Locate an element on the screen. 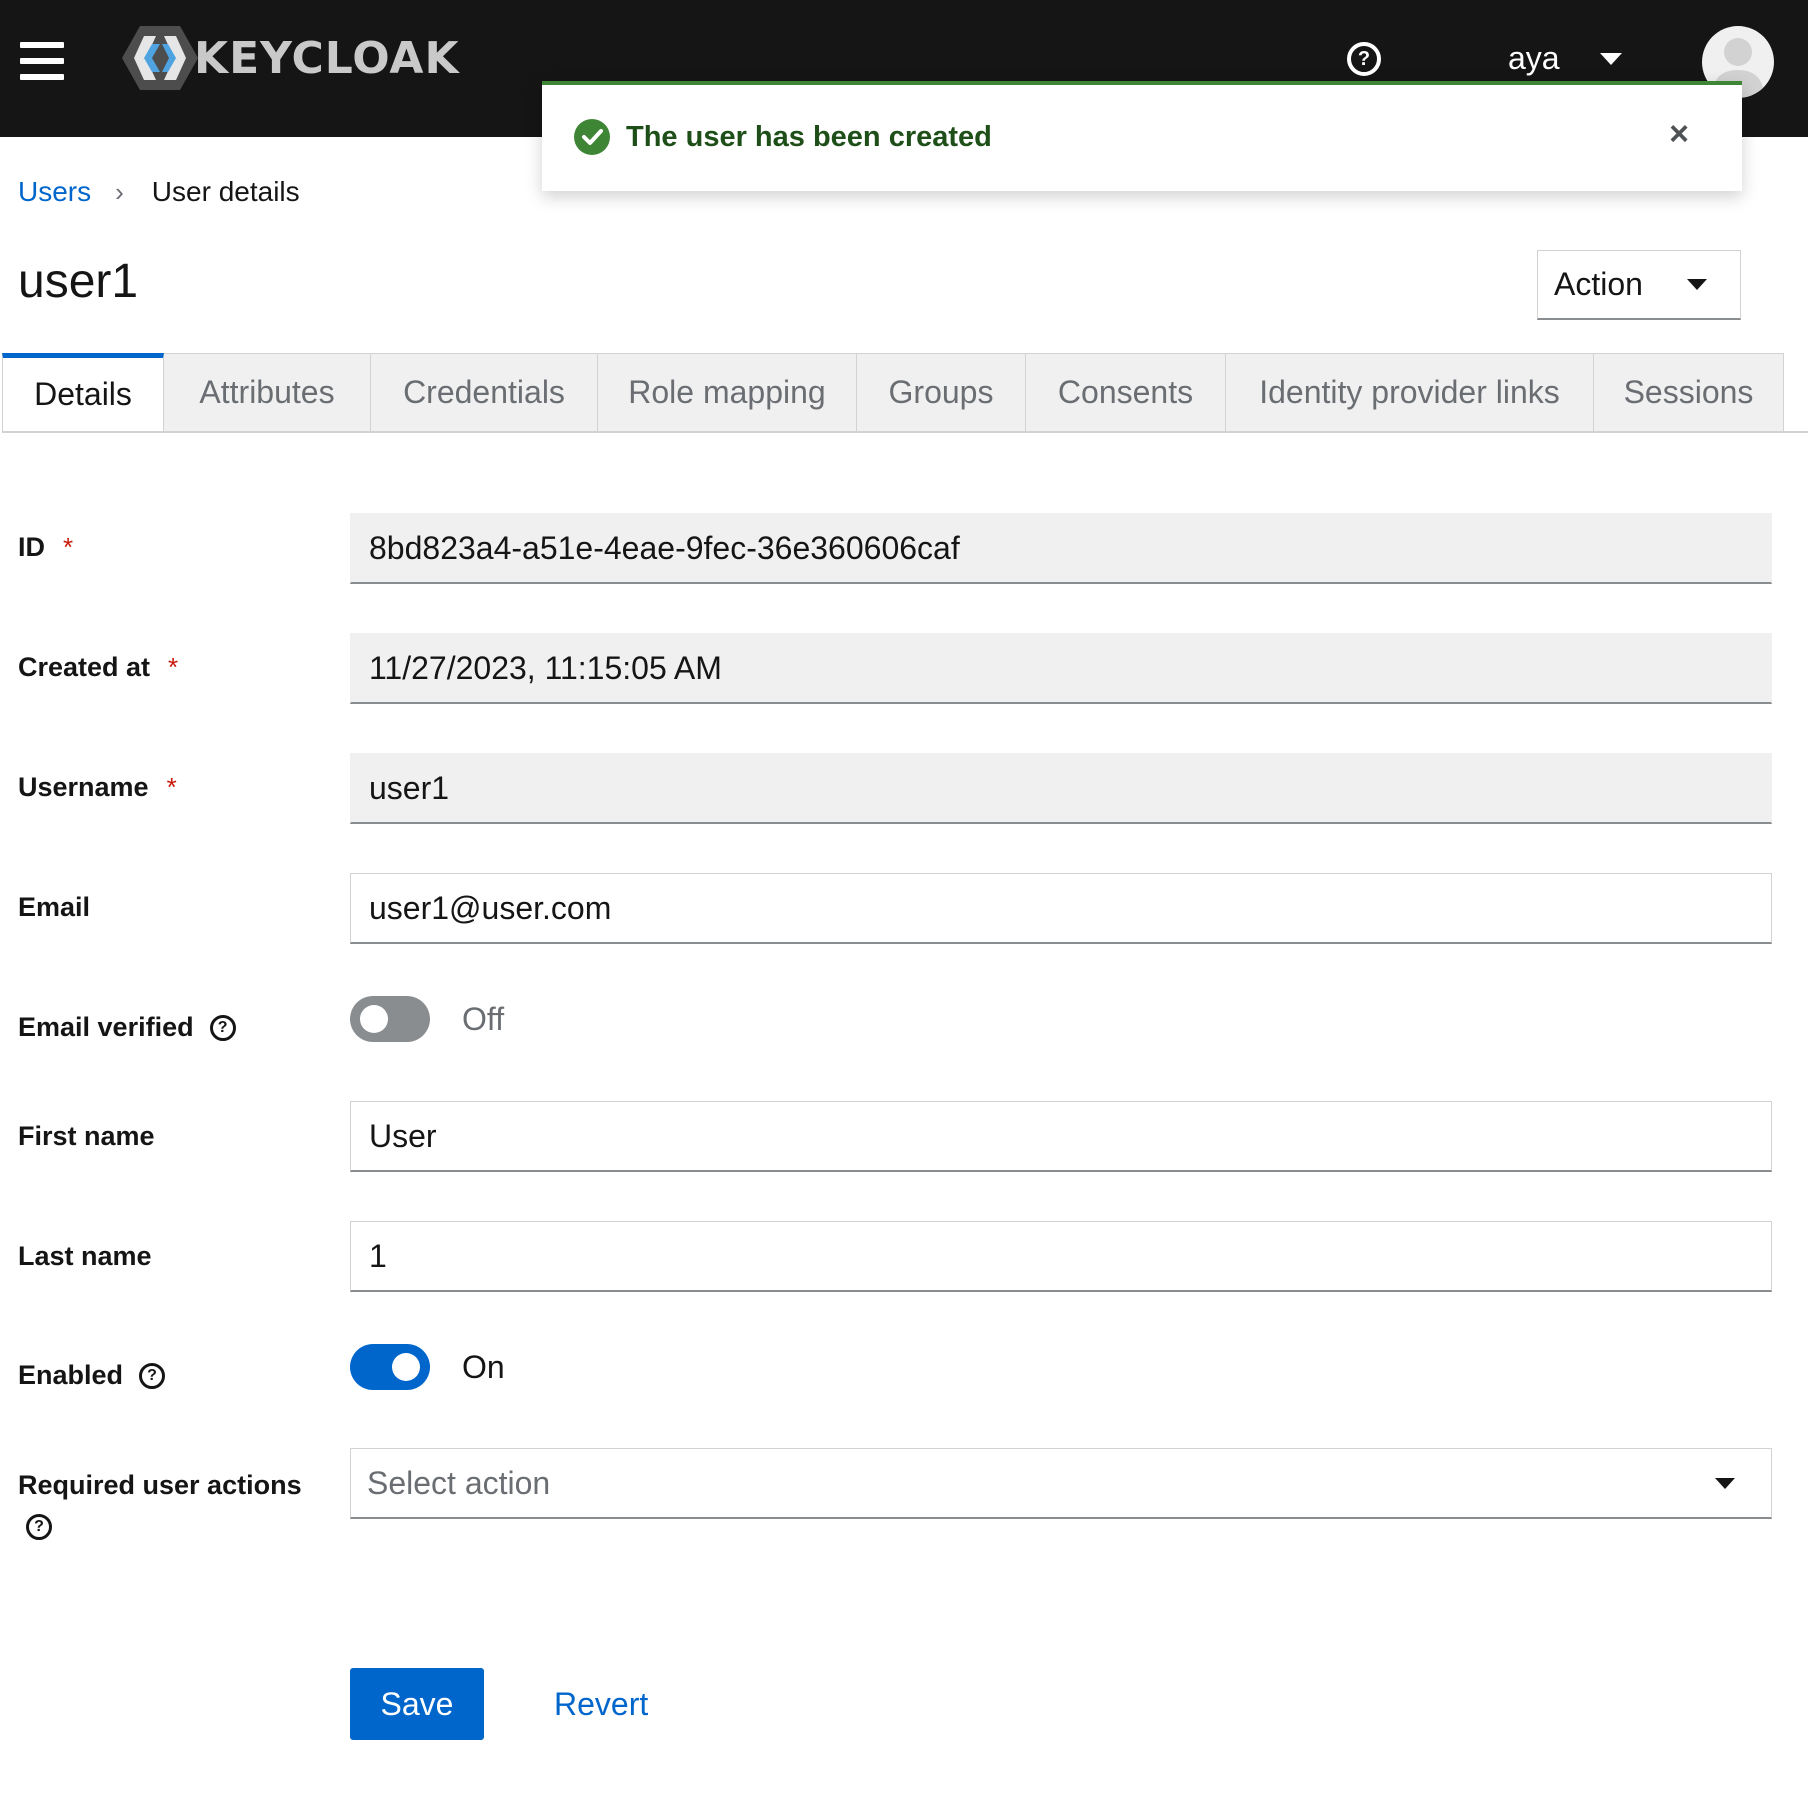  success-toast: The user has been created × is located at coordinates (1142, 136).